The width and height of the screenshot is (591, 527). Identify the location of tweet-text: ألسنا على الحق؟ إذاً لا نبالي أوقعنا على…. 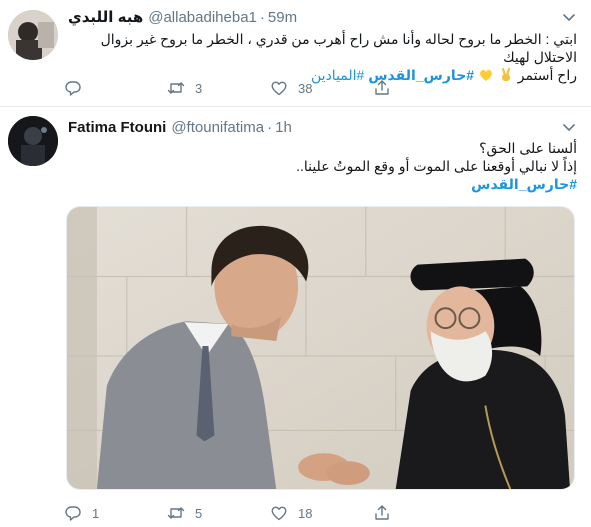
(322, 166).